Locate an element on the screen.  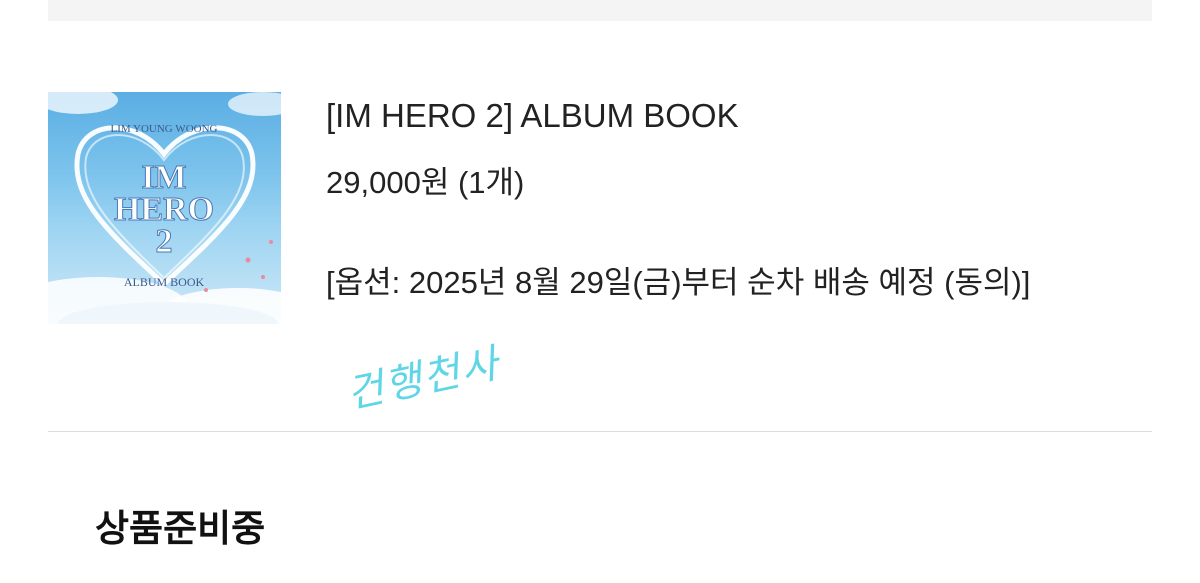
handwritten-text: 건행천사 is located at coordinates (427, 379).